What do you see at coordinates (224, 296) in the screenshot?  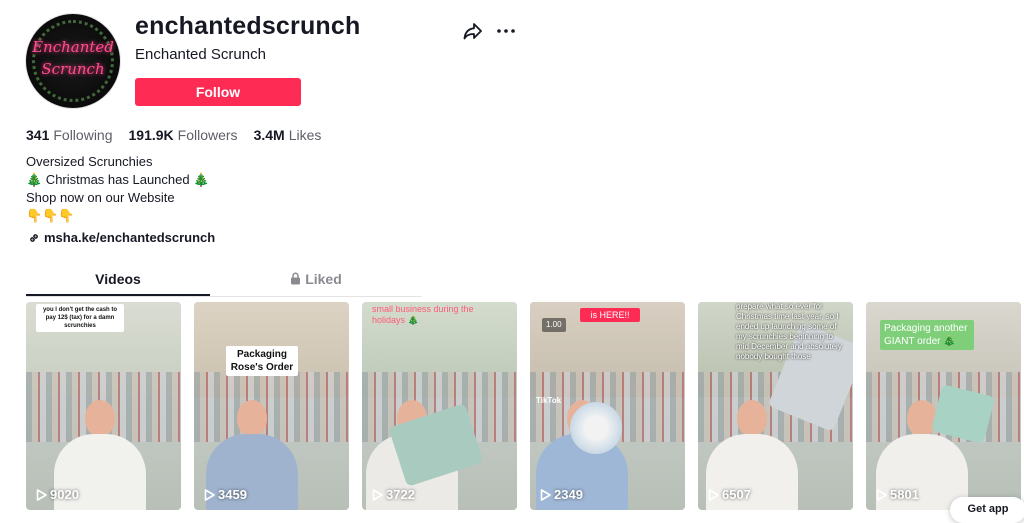 I see `tabs-divider` at bounding box center [224, 296].